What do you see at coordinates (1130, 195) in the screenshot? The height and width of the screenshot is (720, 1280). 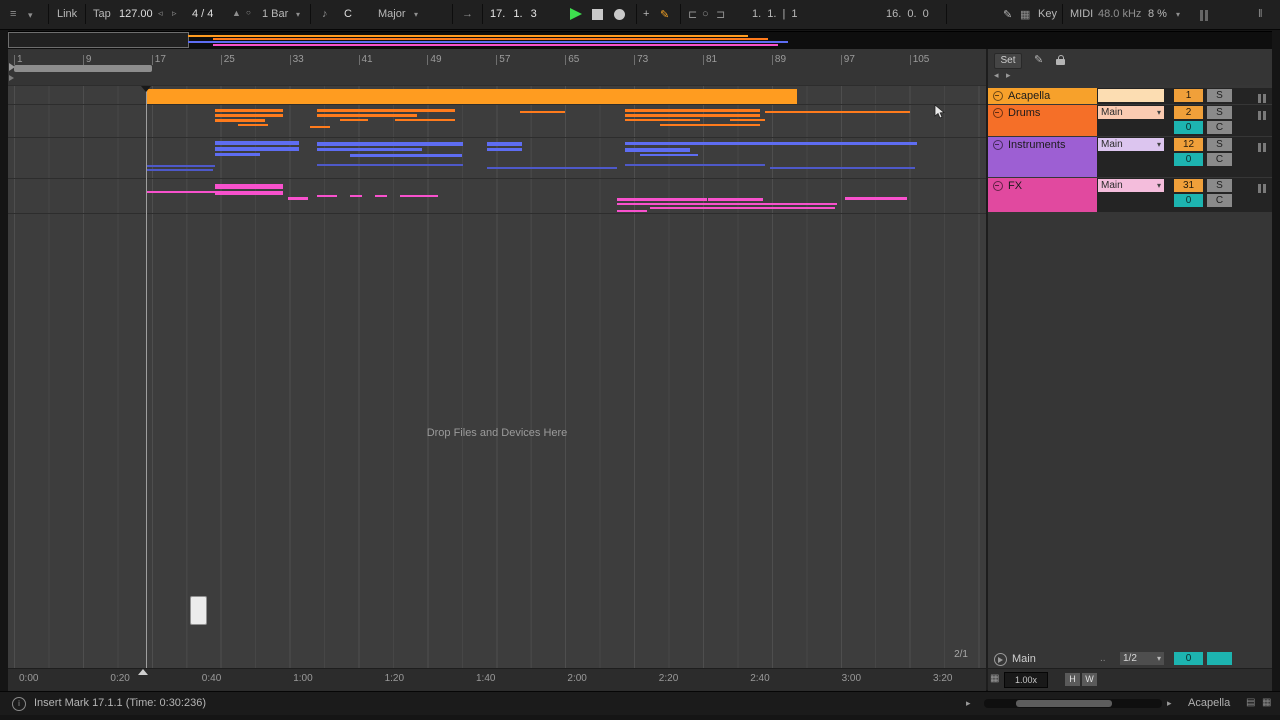 I see `track-header-fx: FX Main ▾ 31 S0 C` at bounding box center [1130, 195].